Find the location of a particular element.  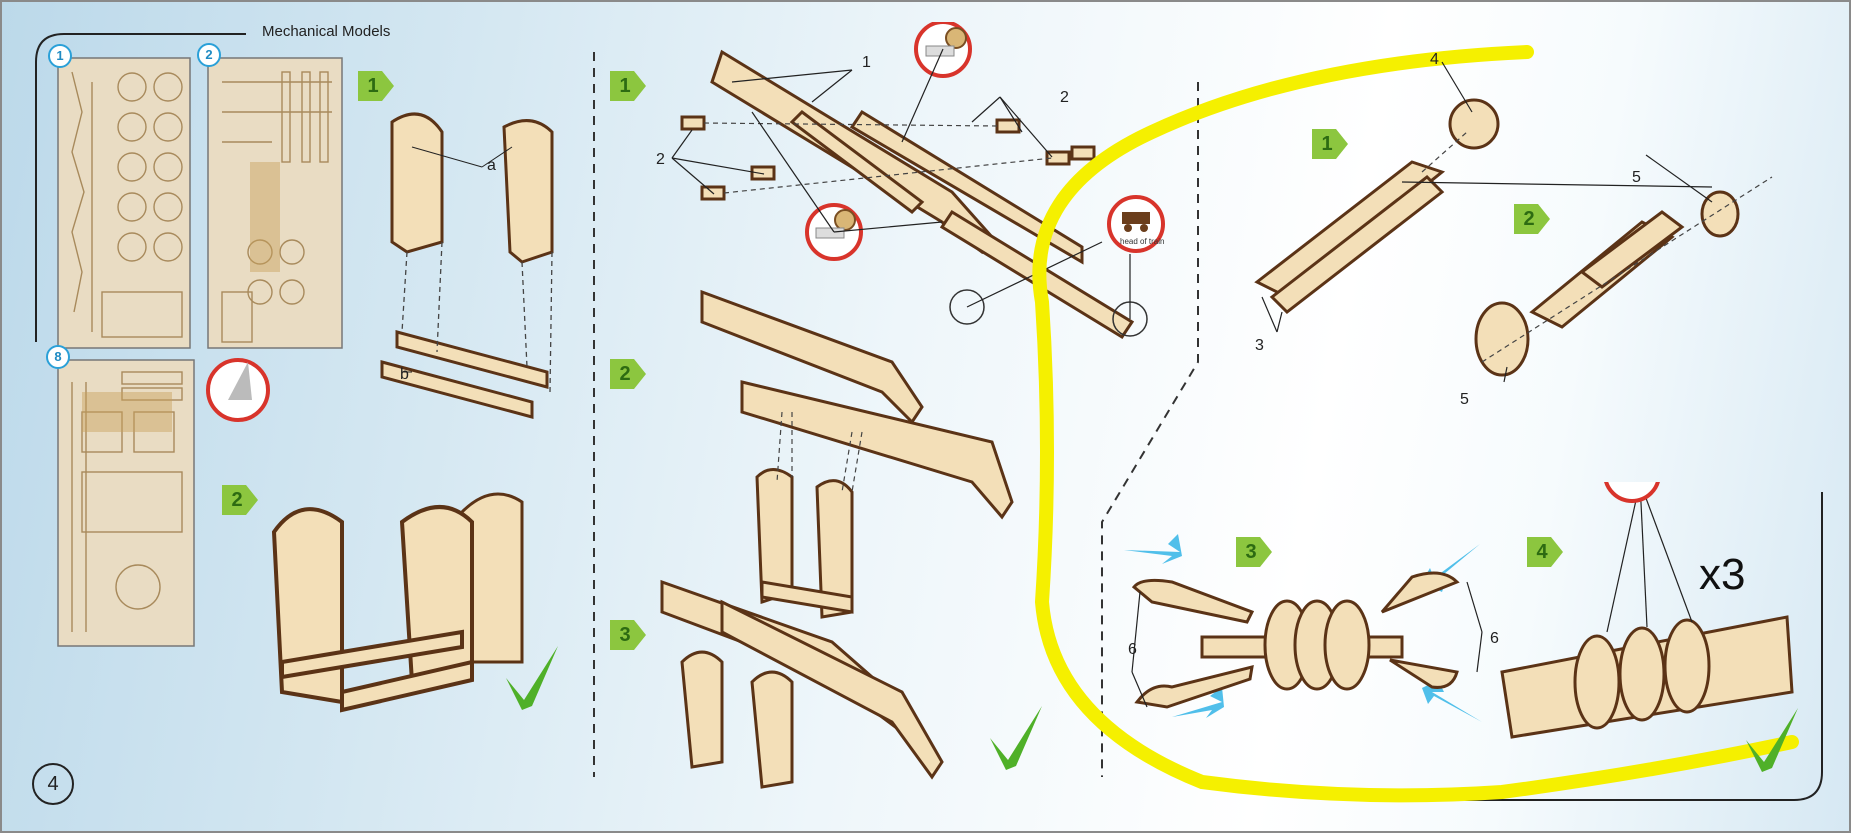

page-number: 4 is located at coordinates (53, 784).